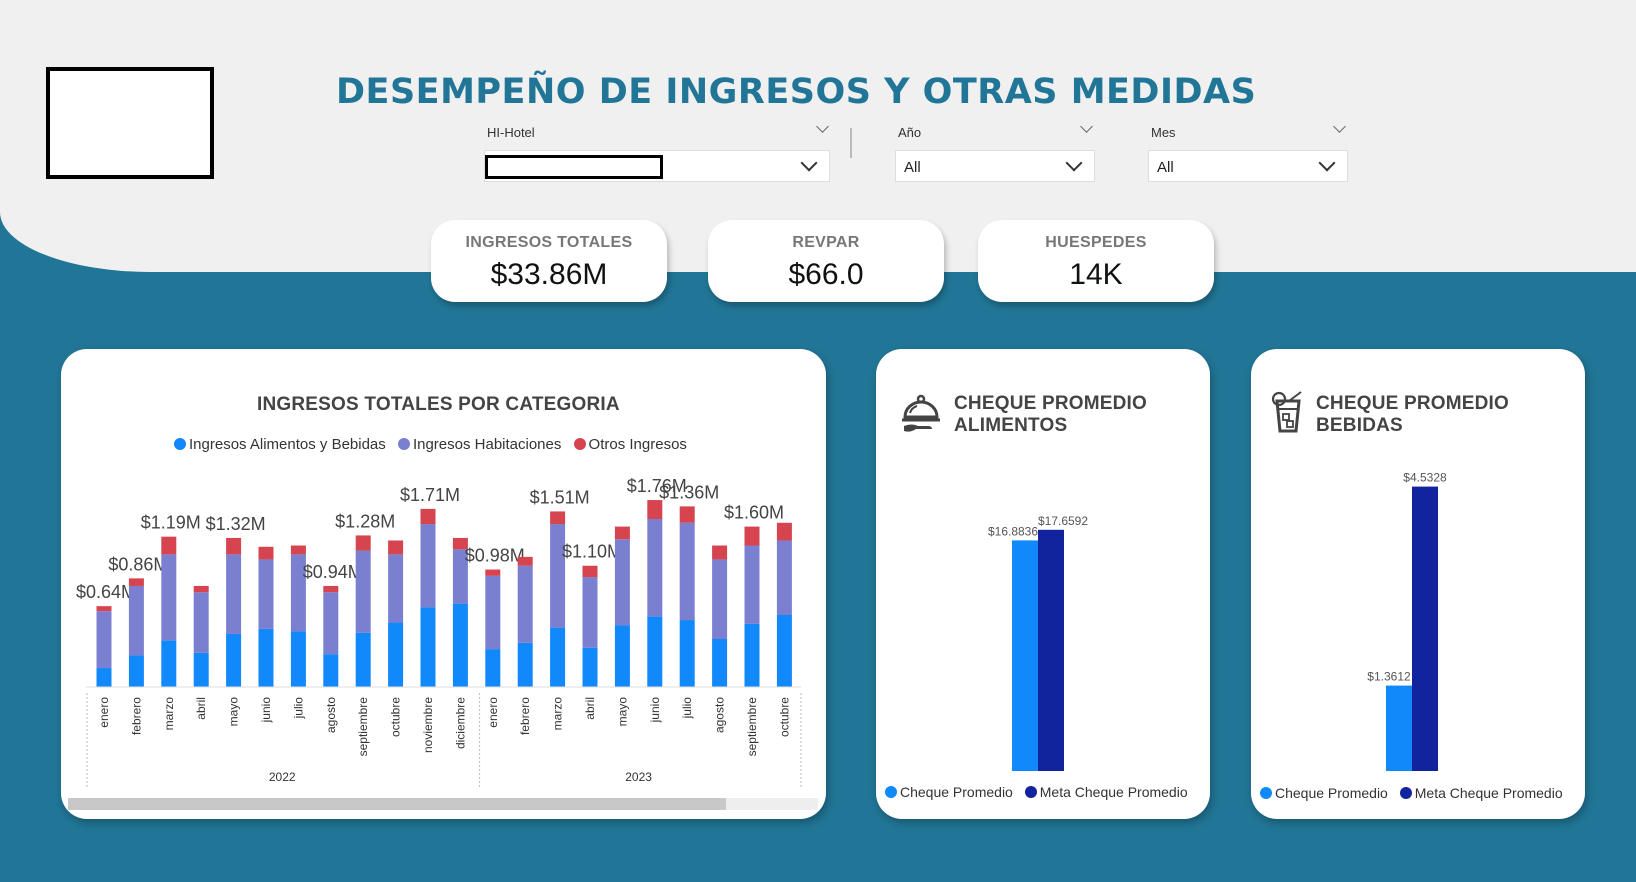 The width and height of the screenshot is (1636, 882). What do you see at coordinates (1488, 793) in the screenshot?
I see `legend-label: Meta Cheque Promedio` at bounding box center [1488, 793].